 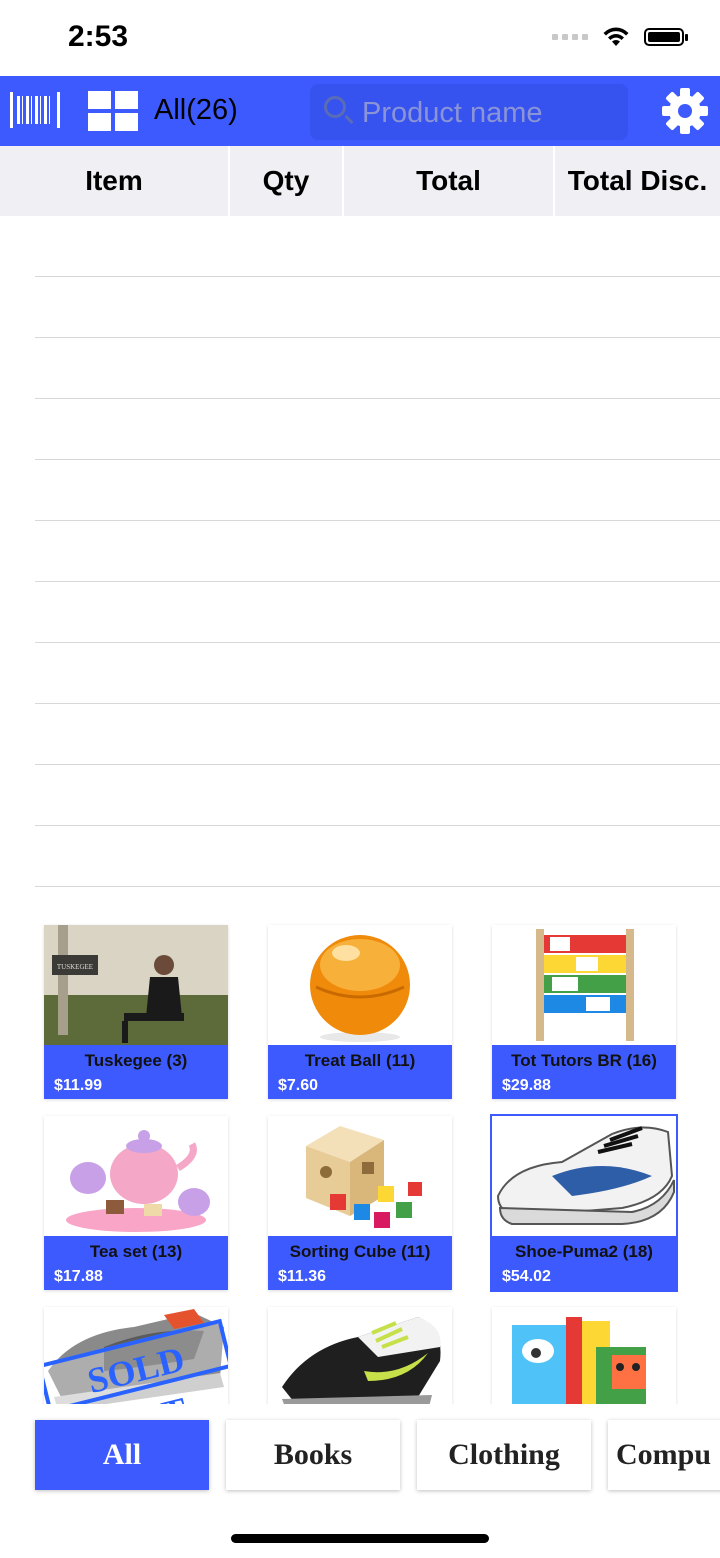 I want to click on product-card: Tot Tutors BR (16) $29.88, so click(x=584, y=1012).